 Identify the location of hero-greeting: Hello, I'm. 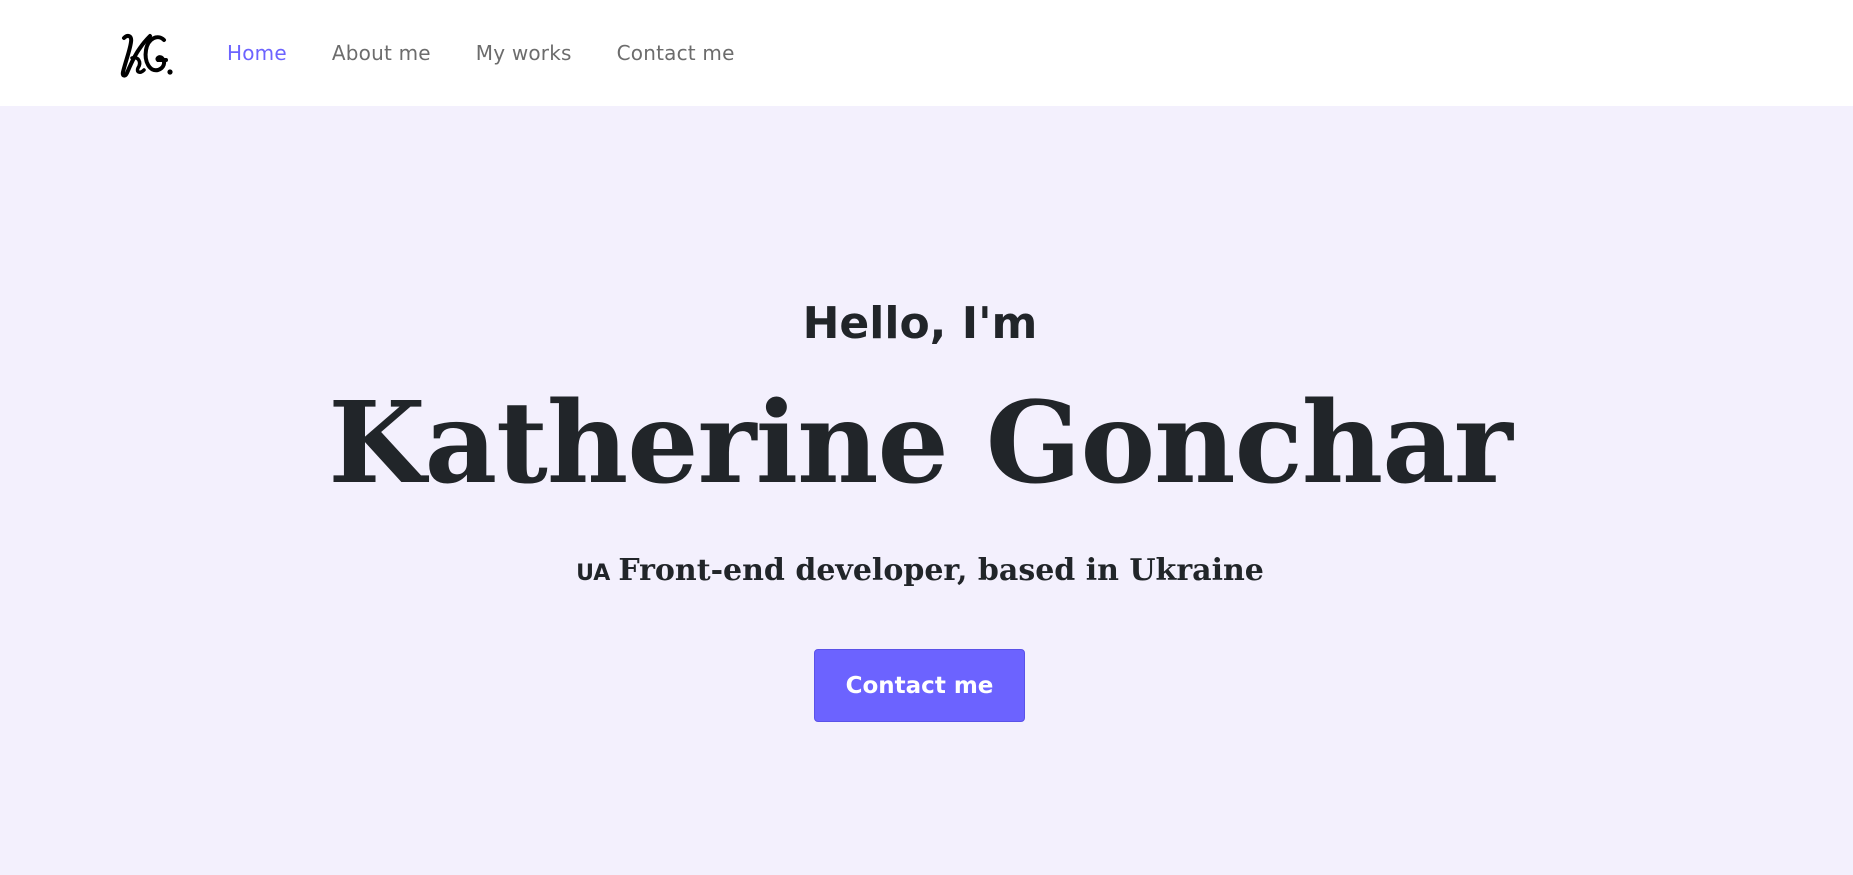
(920, 323).